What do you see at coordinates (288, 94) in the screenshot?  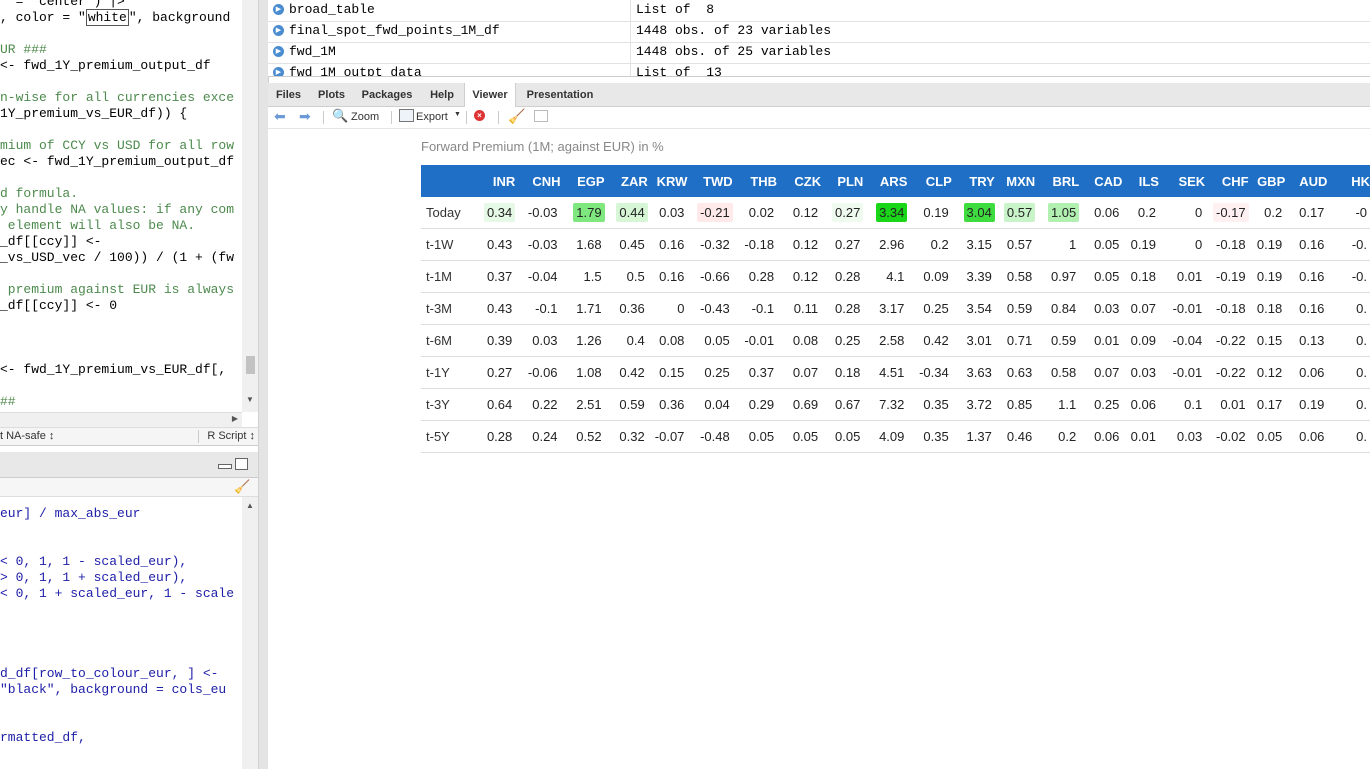 I see `tab-files: Files` at bounding box center [288, 94].